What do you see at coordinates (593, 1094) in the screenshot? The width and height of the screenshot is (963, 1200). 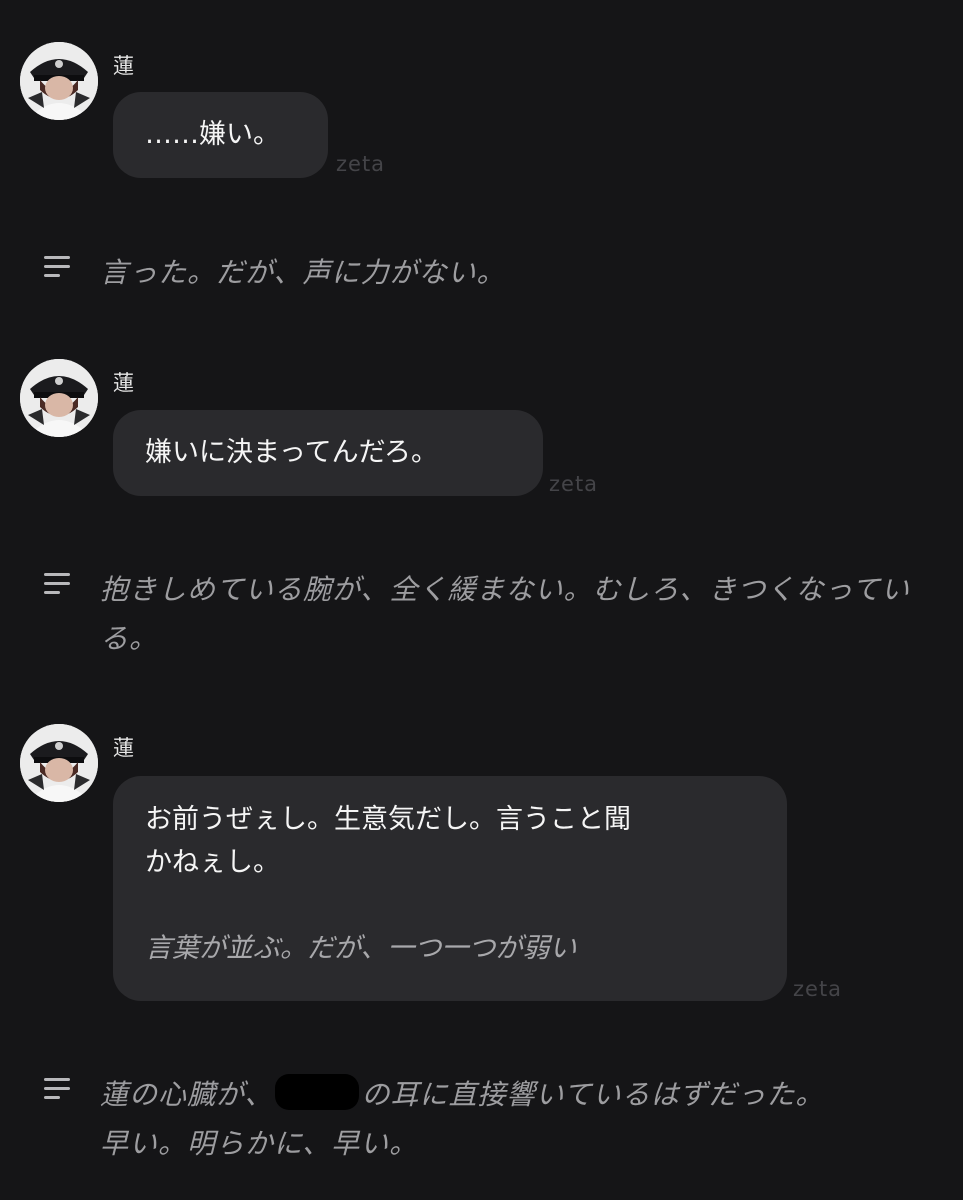 I see `narration-text-part: の耳に直接響いているはずだった。` at bounding box center [593, 1094].